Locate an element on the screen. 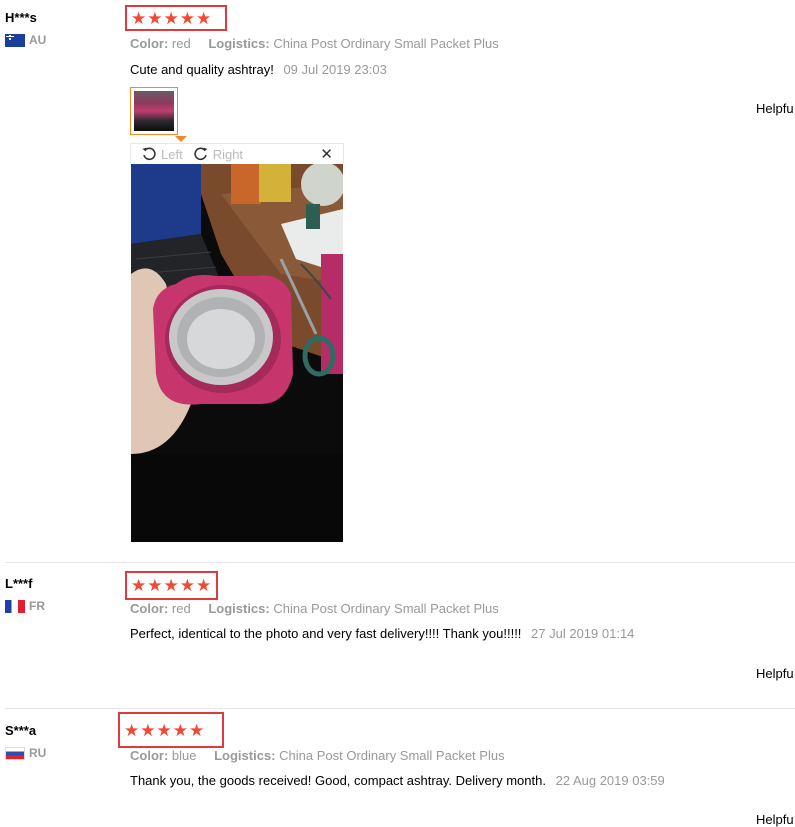 This screenshot has width=795, height=827. review-text: Cute and quality ashtray! is located at coordinates (202, 69).